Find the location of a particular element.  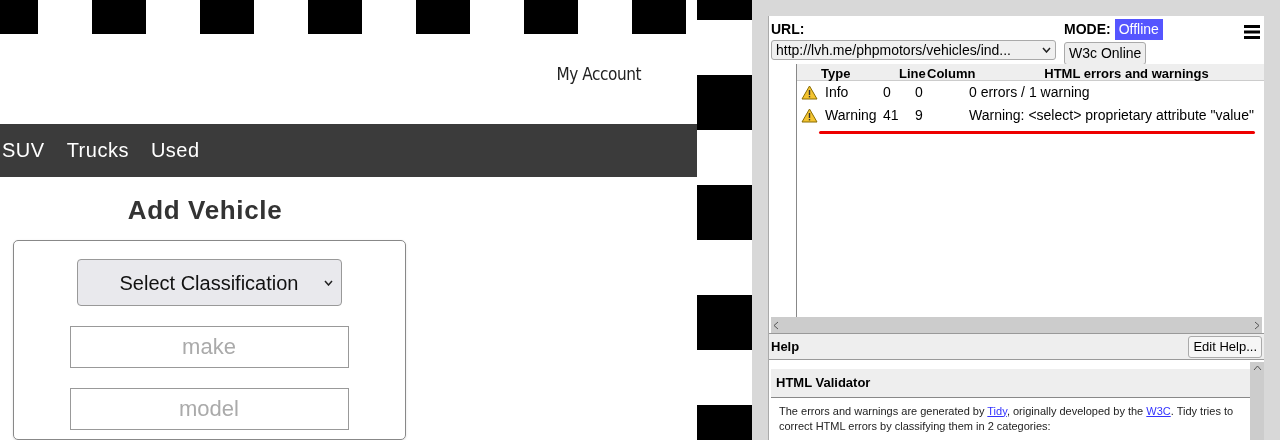

url-label: URL: is located at coordinates (788, 29).